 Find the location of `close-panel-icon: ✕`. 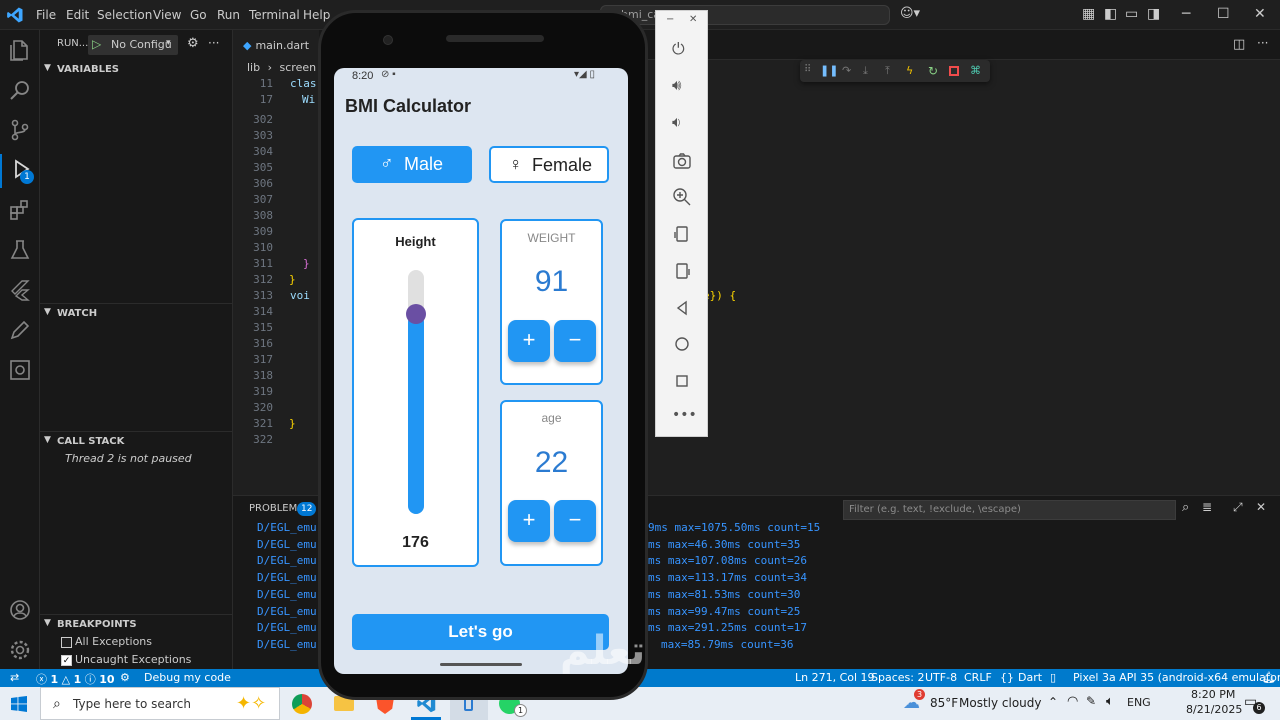

close-panel-icon: ✕ is located at coordinates (1261, 507).